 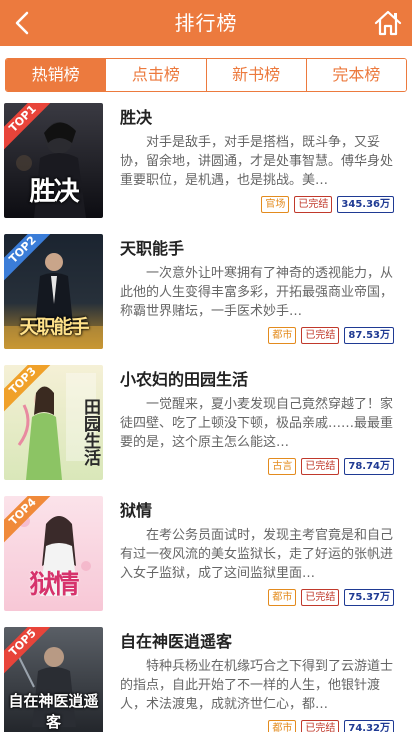 I want to click on page-title: 排行榜, so click(x=206, y=23).